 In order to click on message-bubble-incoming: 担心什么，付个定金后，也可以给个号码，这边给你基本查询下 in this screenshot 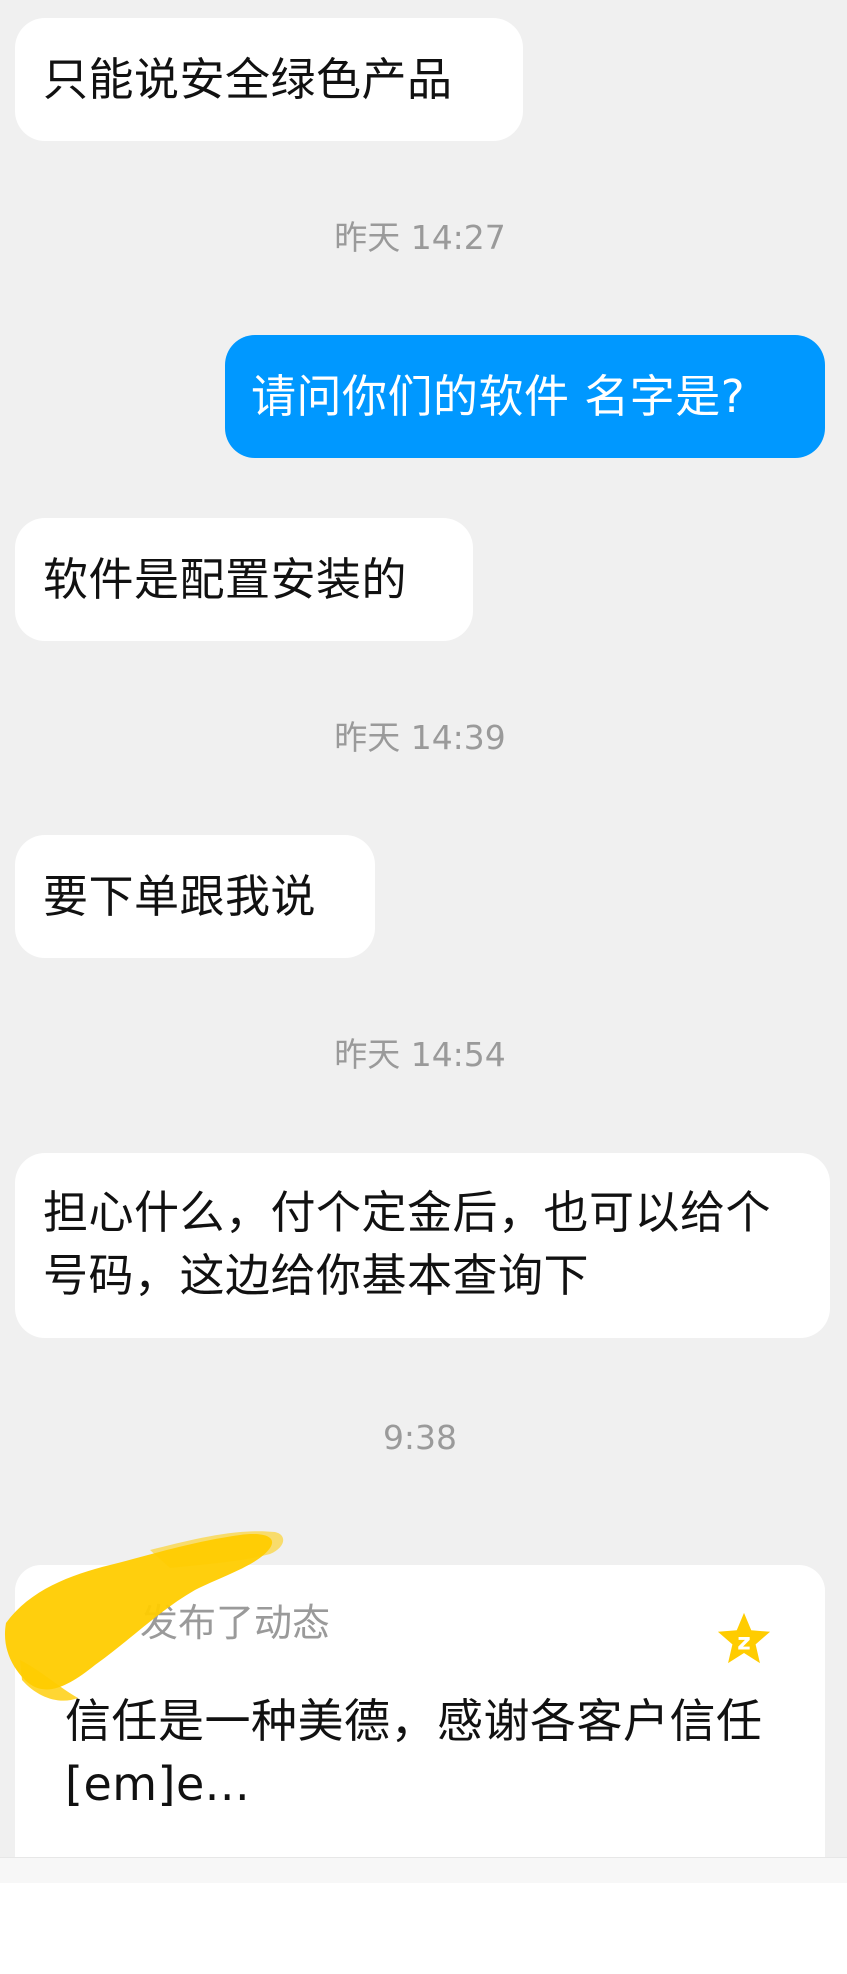, I will do `click(422, 1245)`.